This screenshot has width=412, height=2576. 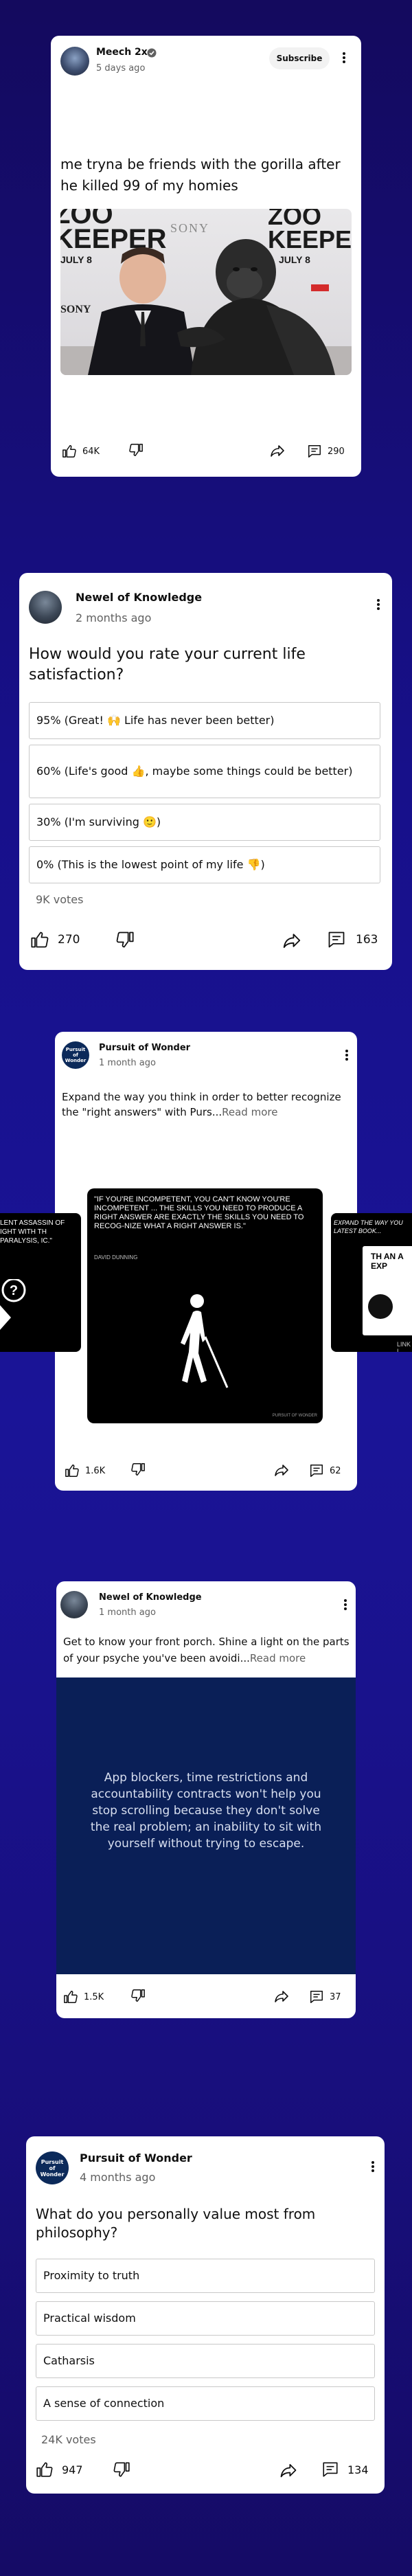 What do you see at coordinates (59, 2469) in the screenshot?
I see `like-button: 947` at bounding box center [59, 2469].